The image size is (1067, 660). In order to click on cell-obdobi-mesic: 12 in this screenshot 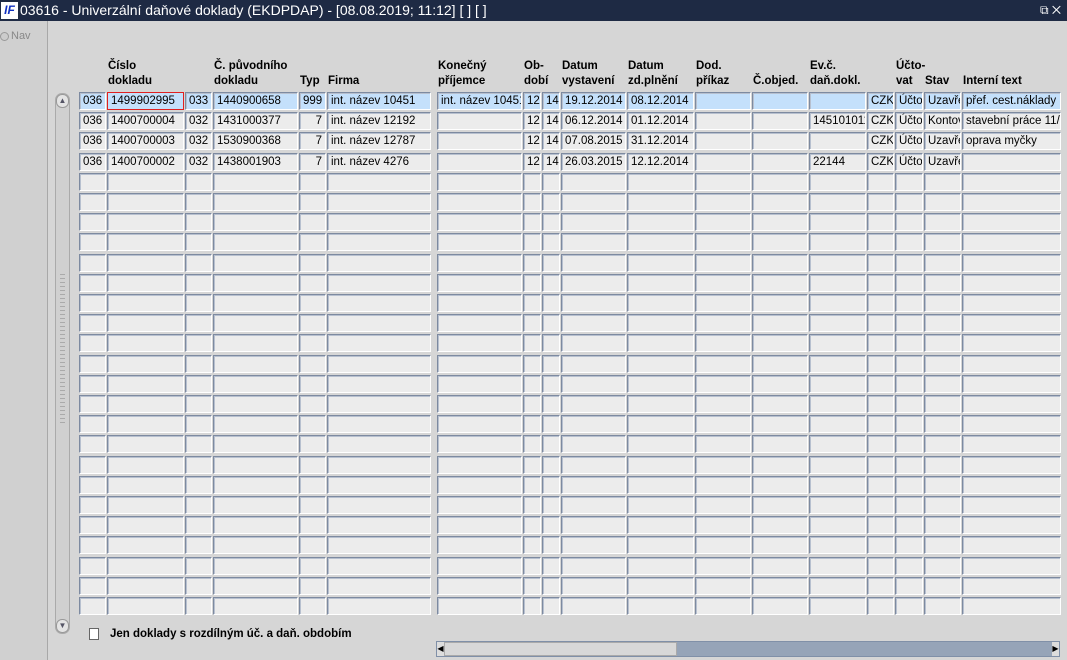, I will do `click(532, 162)`.